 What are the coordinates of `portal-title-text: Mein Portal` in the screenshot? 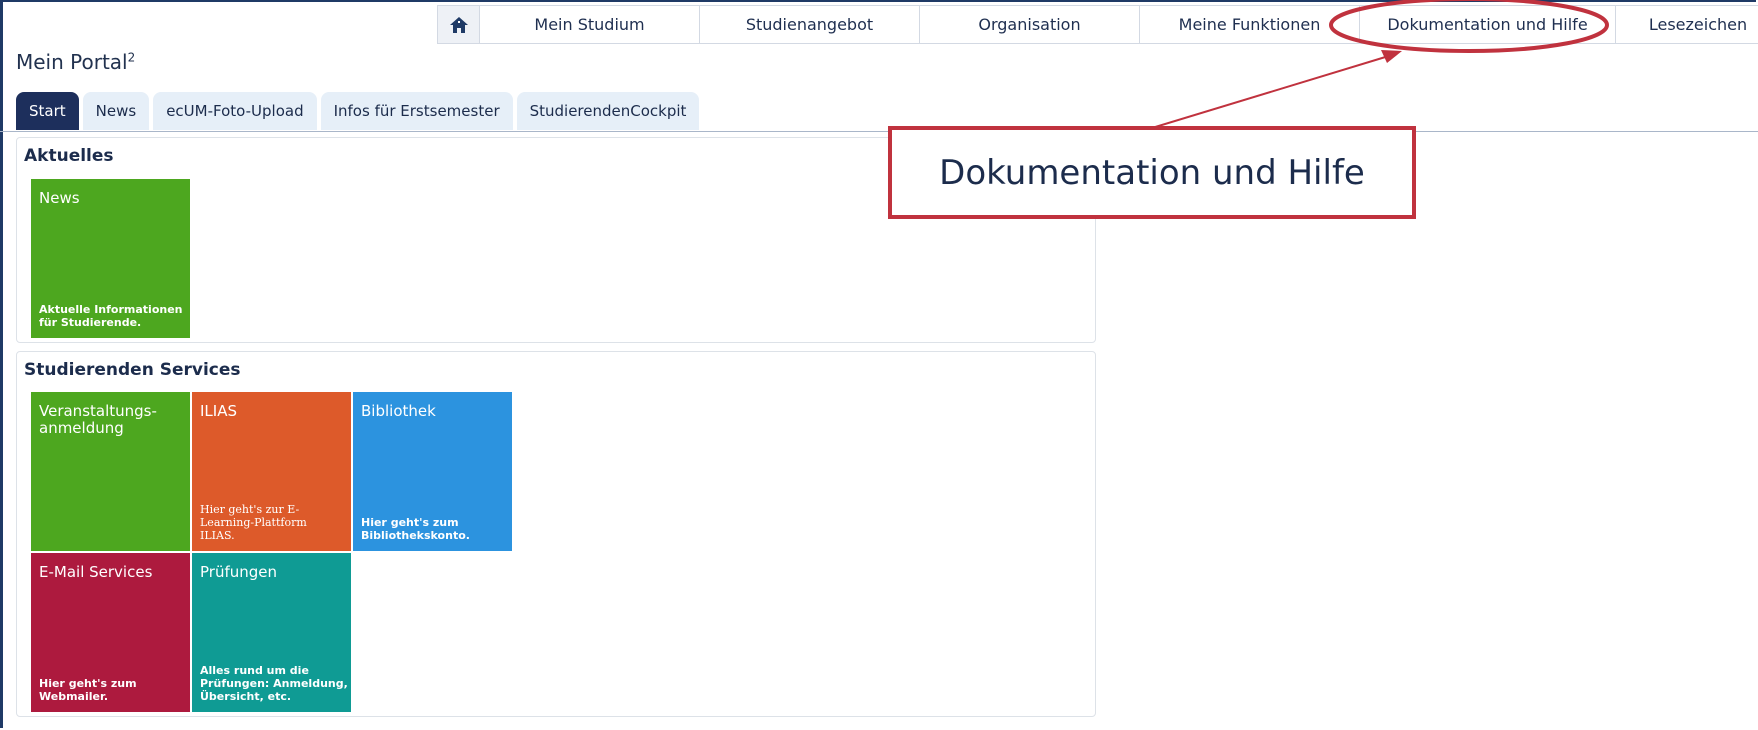 It's located at (72, 62).